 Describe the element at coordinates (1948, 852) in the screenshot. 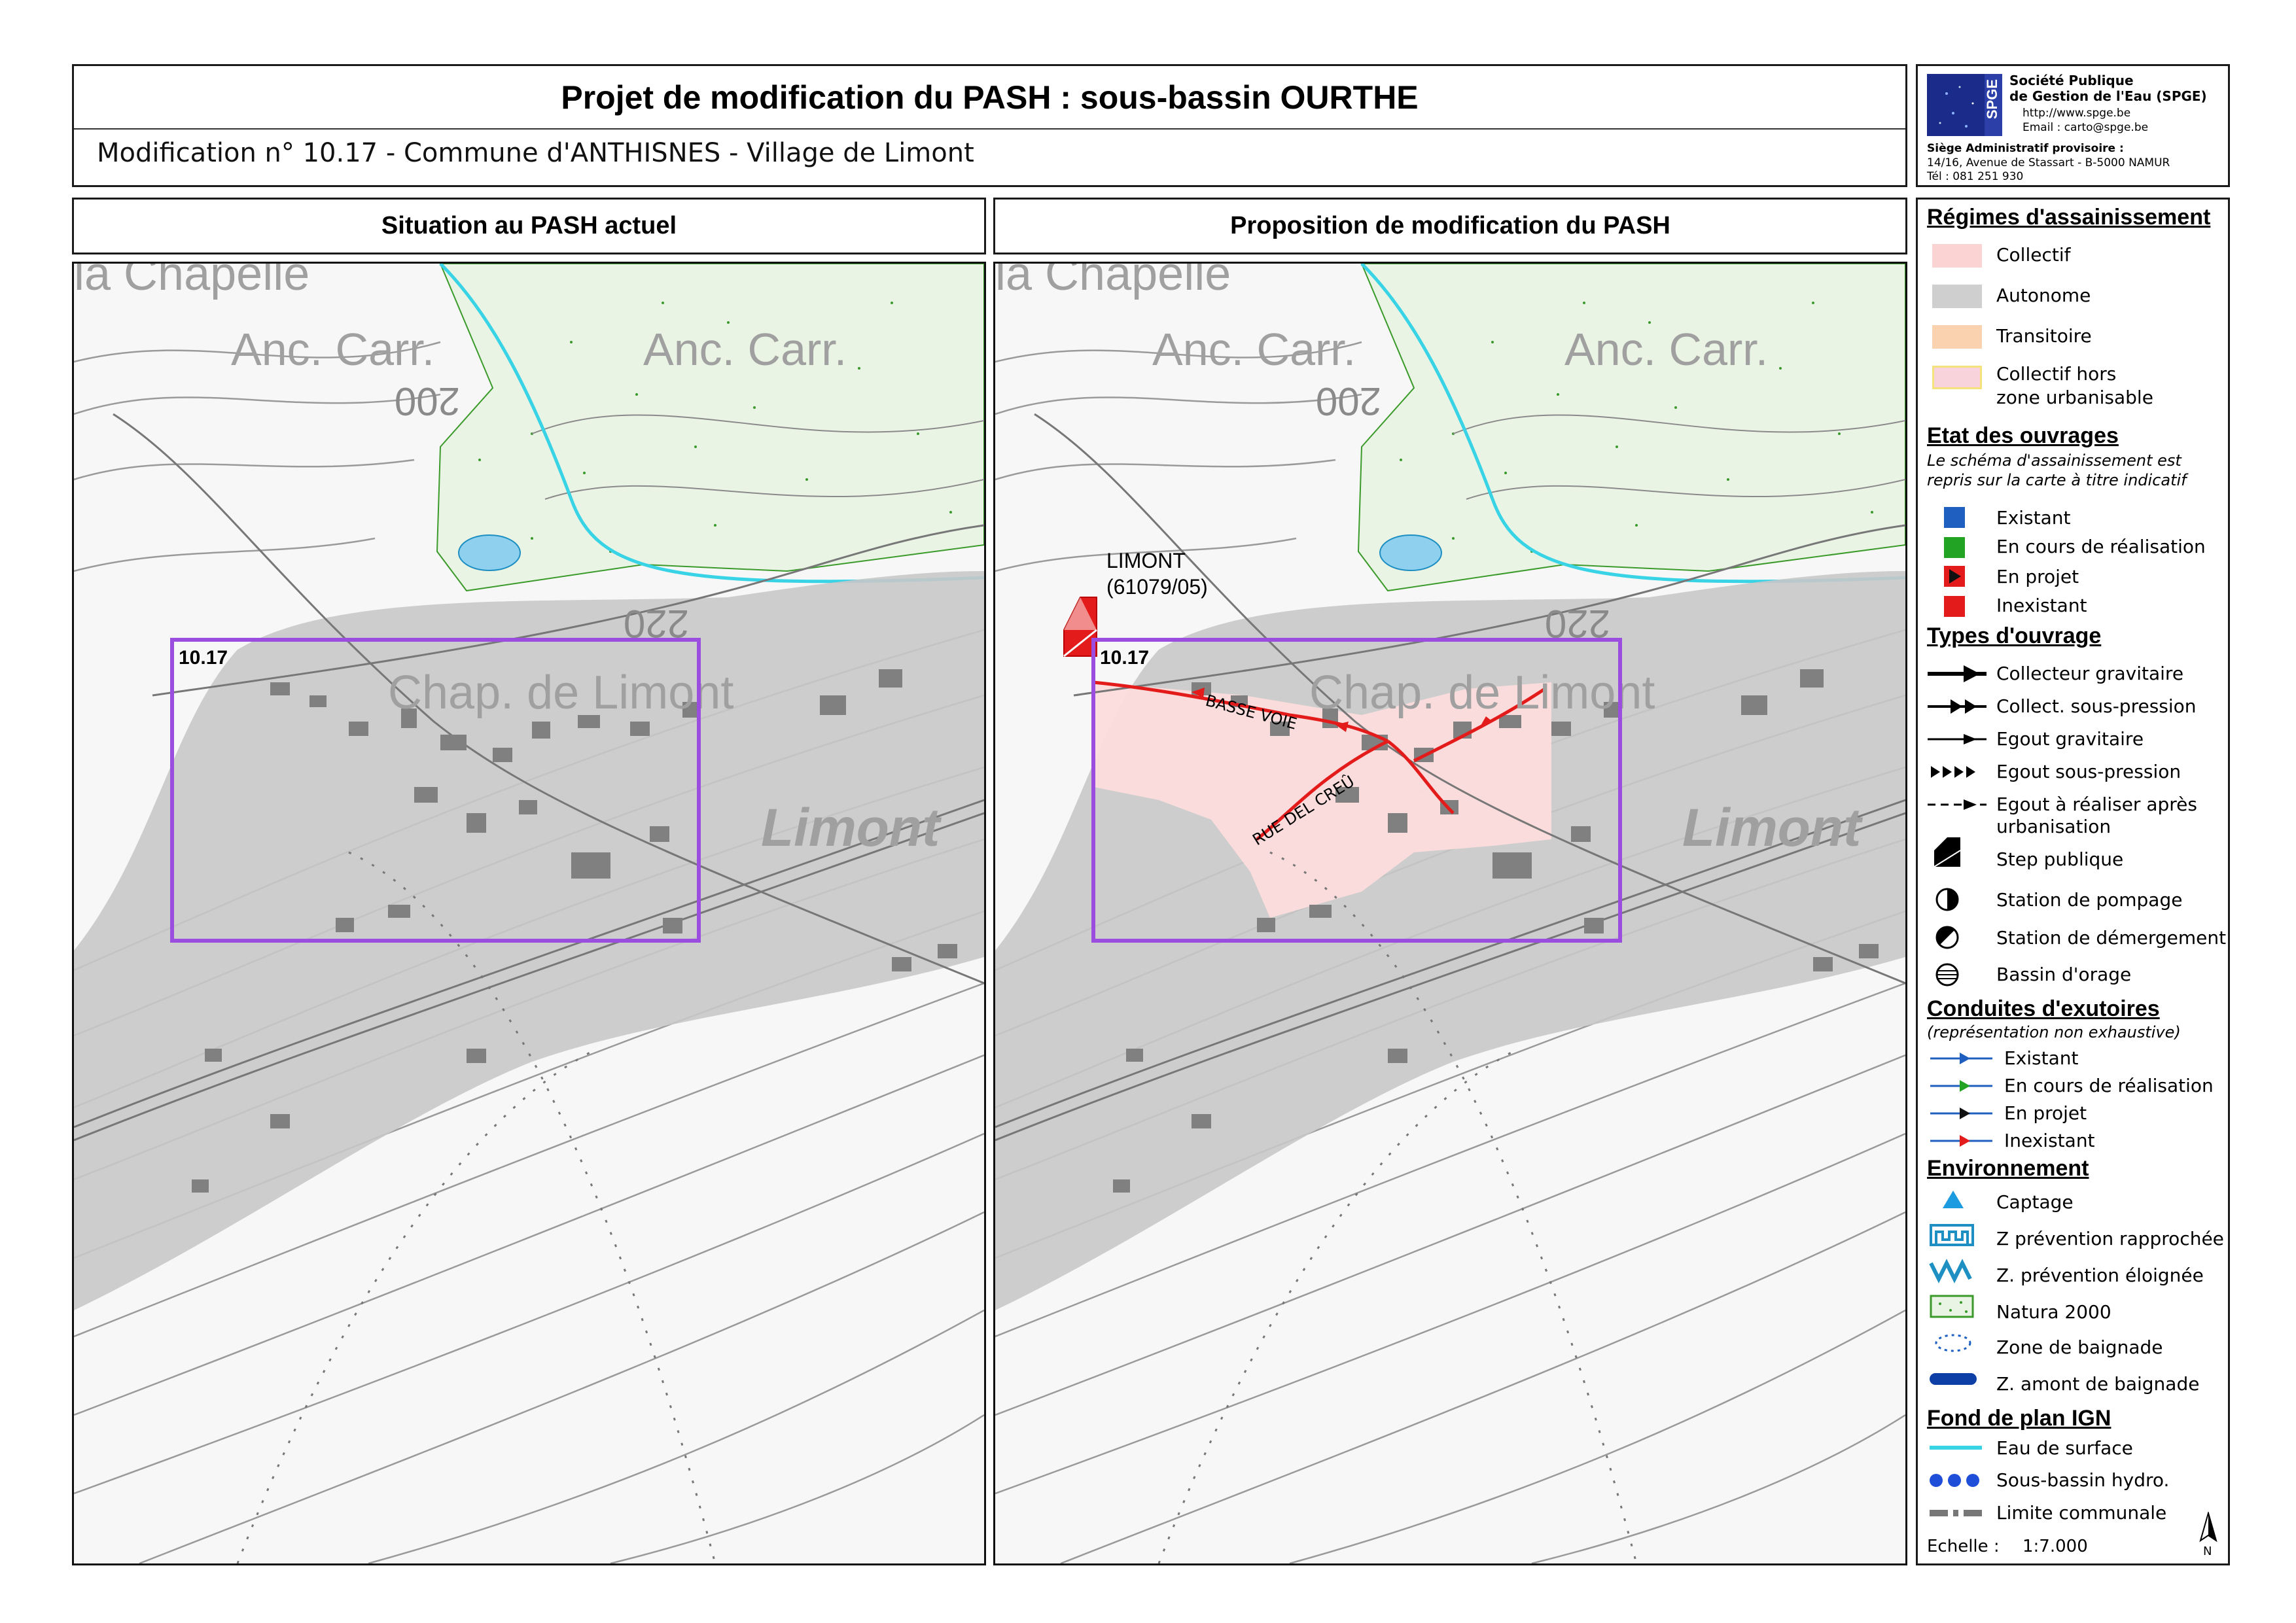

I see `step-icon` at that location.